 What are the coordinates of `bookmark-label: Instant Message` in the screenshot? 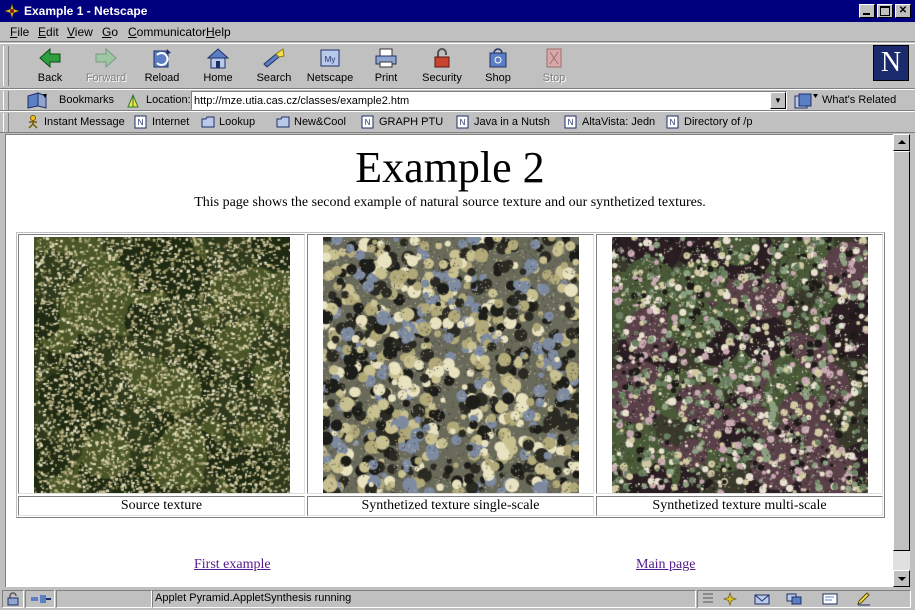 It's located at (84, 122).